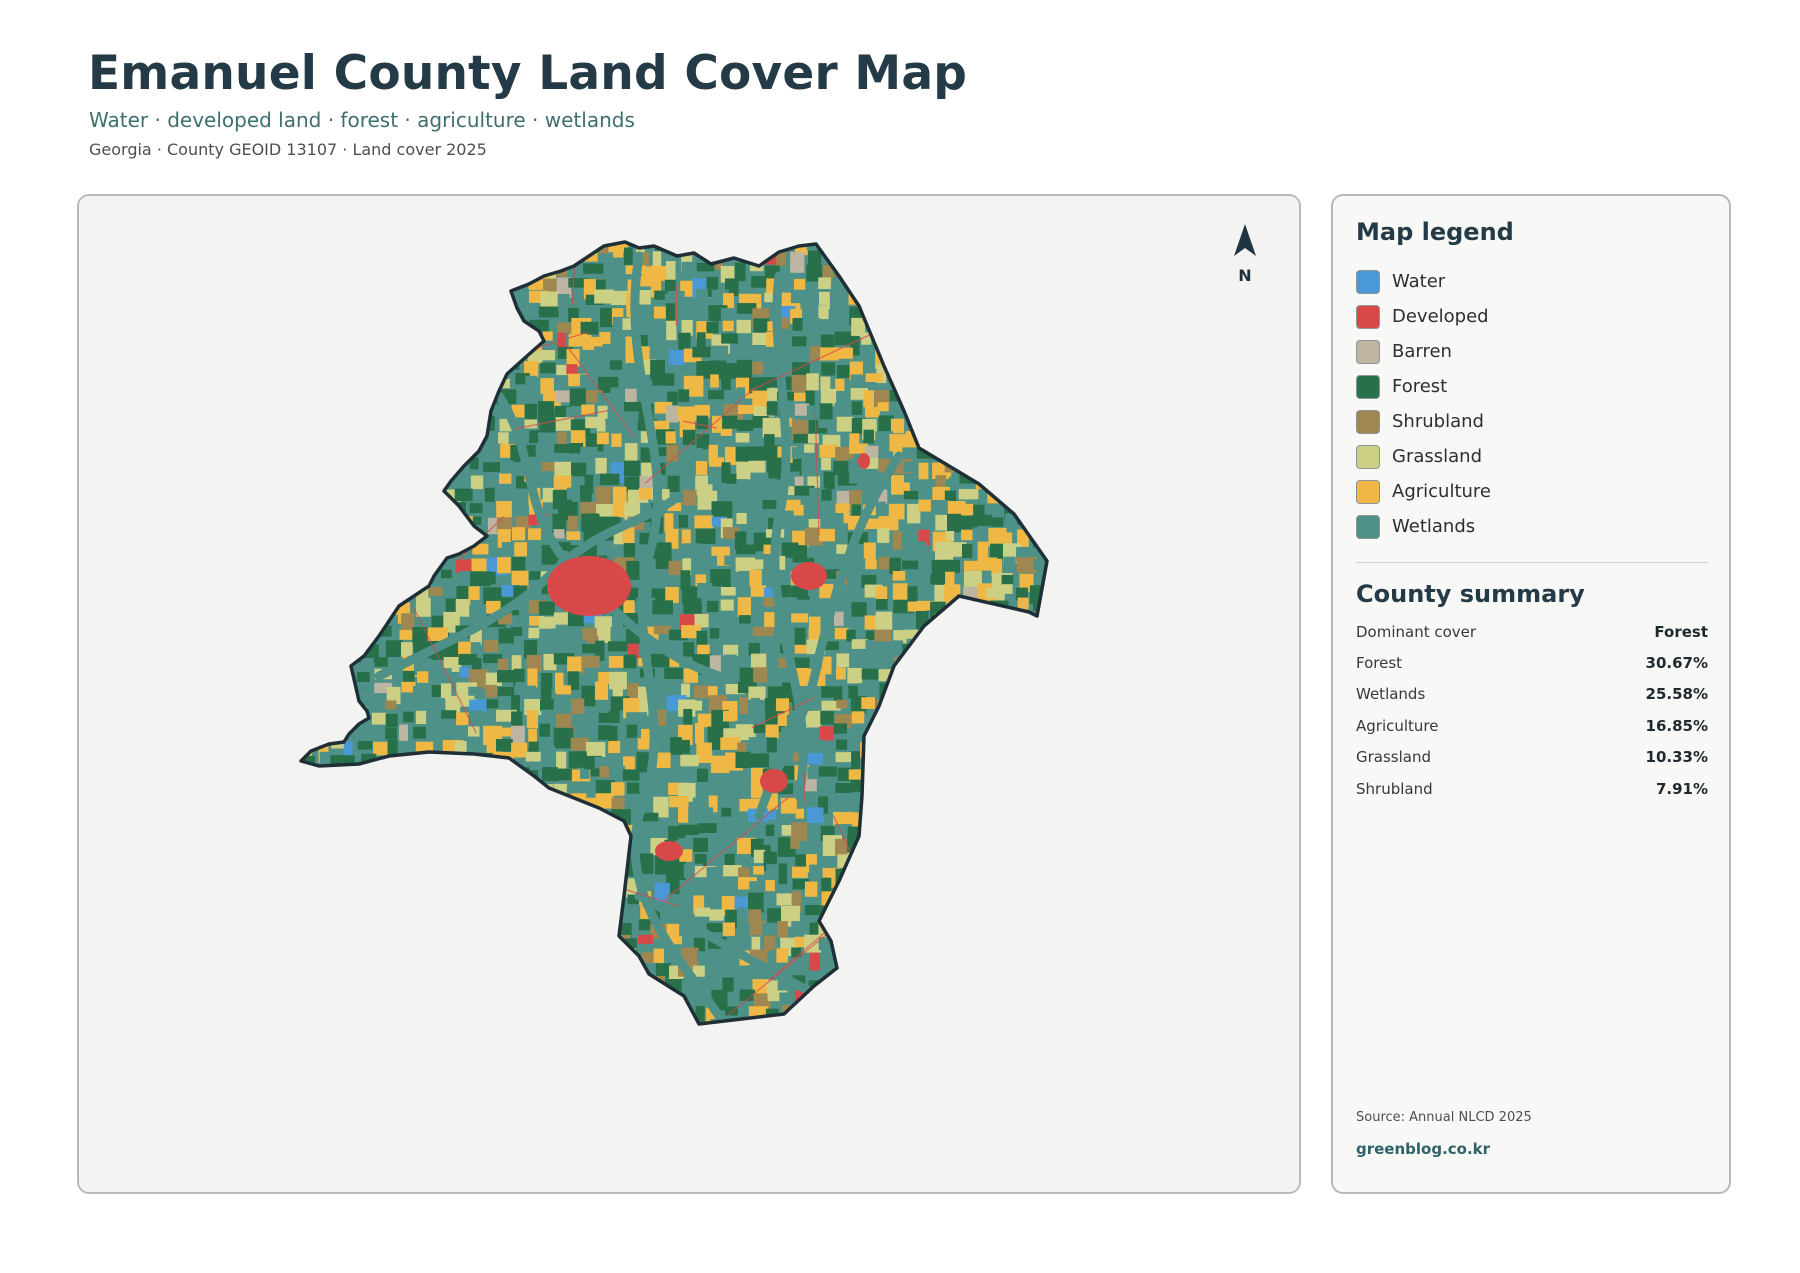  What do you see at coordinates (1532, 662) in the screenshot?
I see `summary-row: Forest 30.67%` at bounding box center [1532, 662].